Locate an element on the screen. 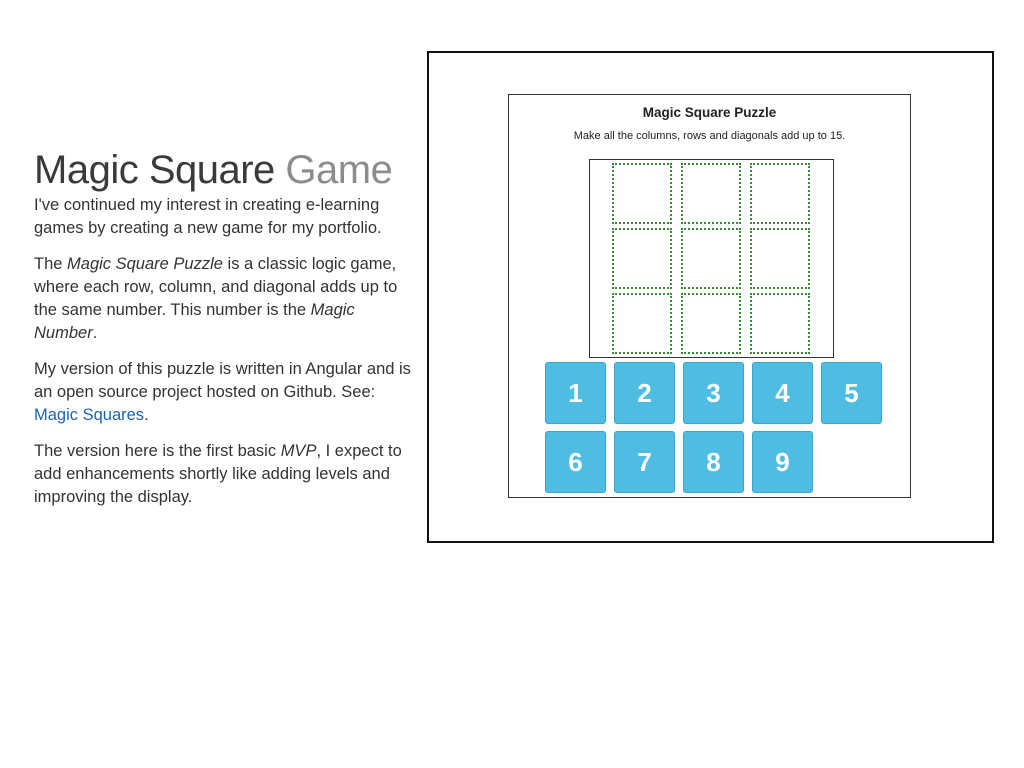  number-tile-4: 4 is located at coordinates (782, 393).